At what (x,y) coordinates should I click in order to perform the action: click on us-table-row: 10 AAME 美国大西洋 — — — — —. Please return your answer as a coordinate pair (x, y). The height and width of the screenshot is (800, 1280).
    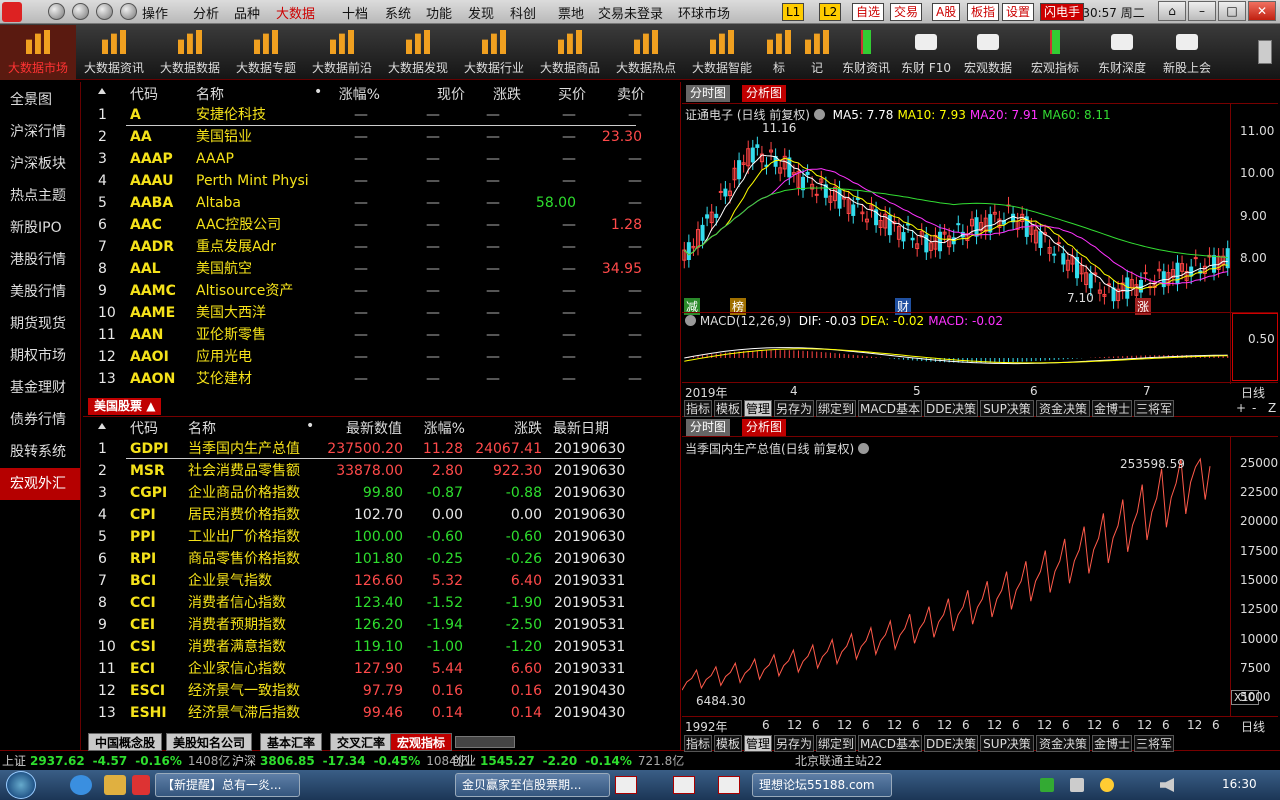
    Looking at the image, I should click on (368, 313).